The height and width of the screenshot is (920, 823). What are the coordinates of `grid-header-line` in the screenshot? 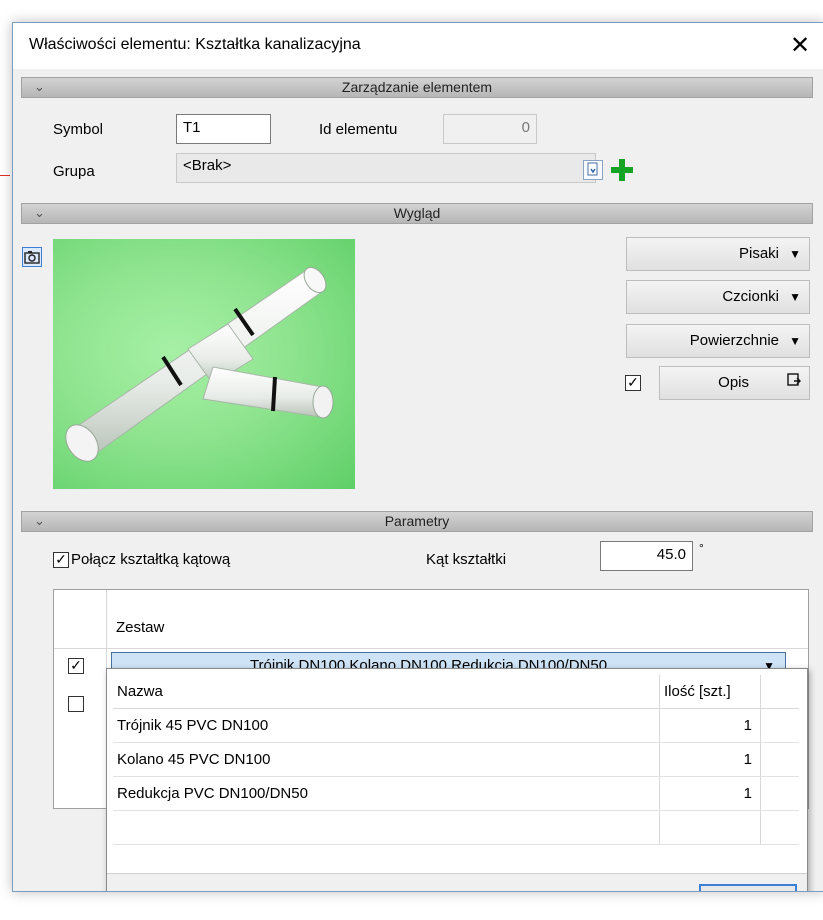 It's located at (431, 648).